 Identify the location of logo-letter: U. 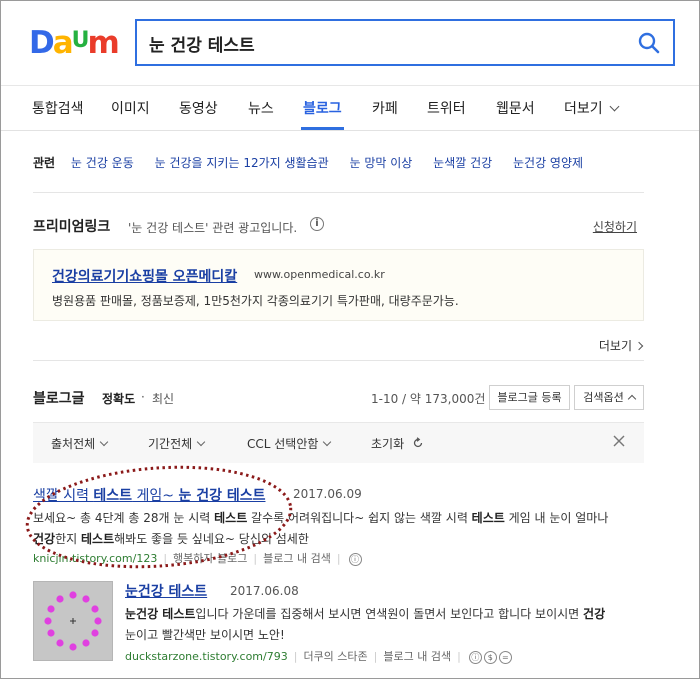
(80, 40).